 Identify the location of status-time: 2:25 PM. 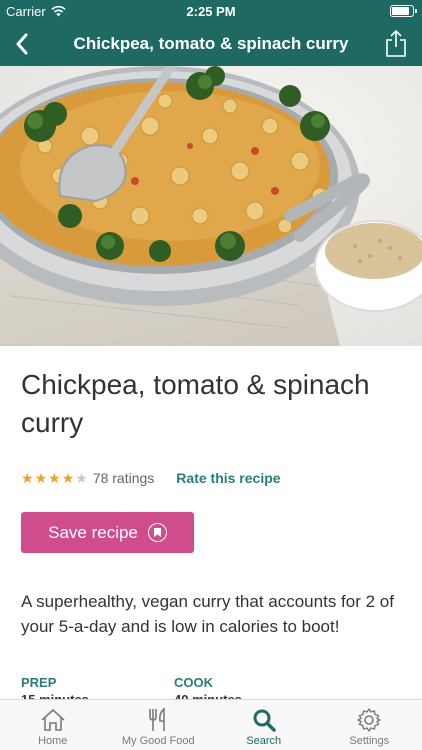
(211, 11).